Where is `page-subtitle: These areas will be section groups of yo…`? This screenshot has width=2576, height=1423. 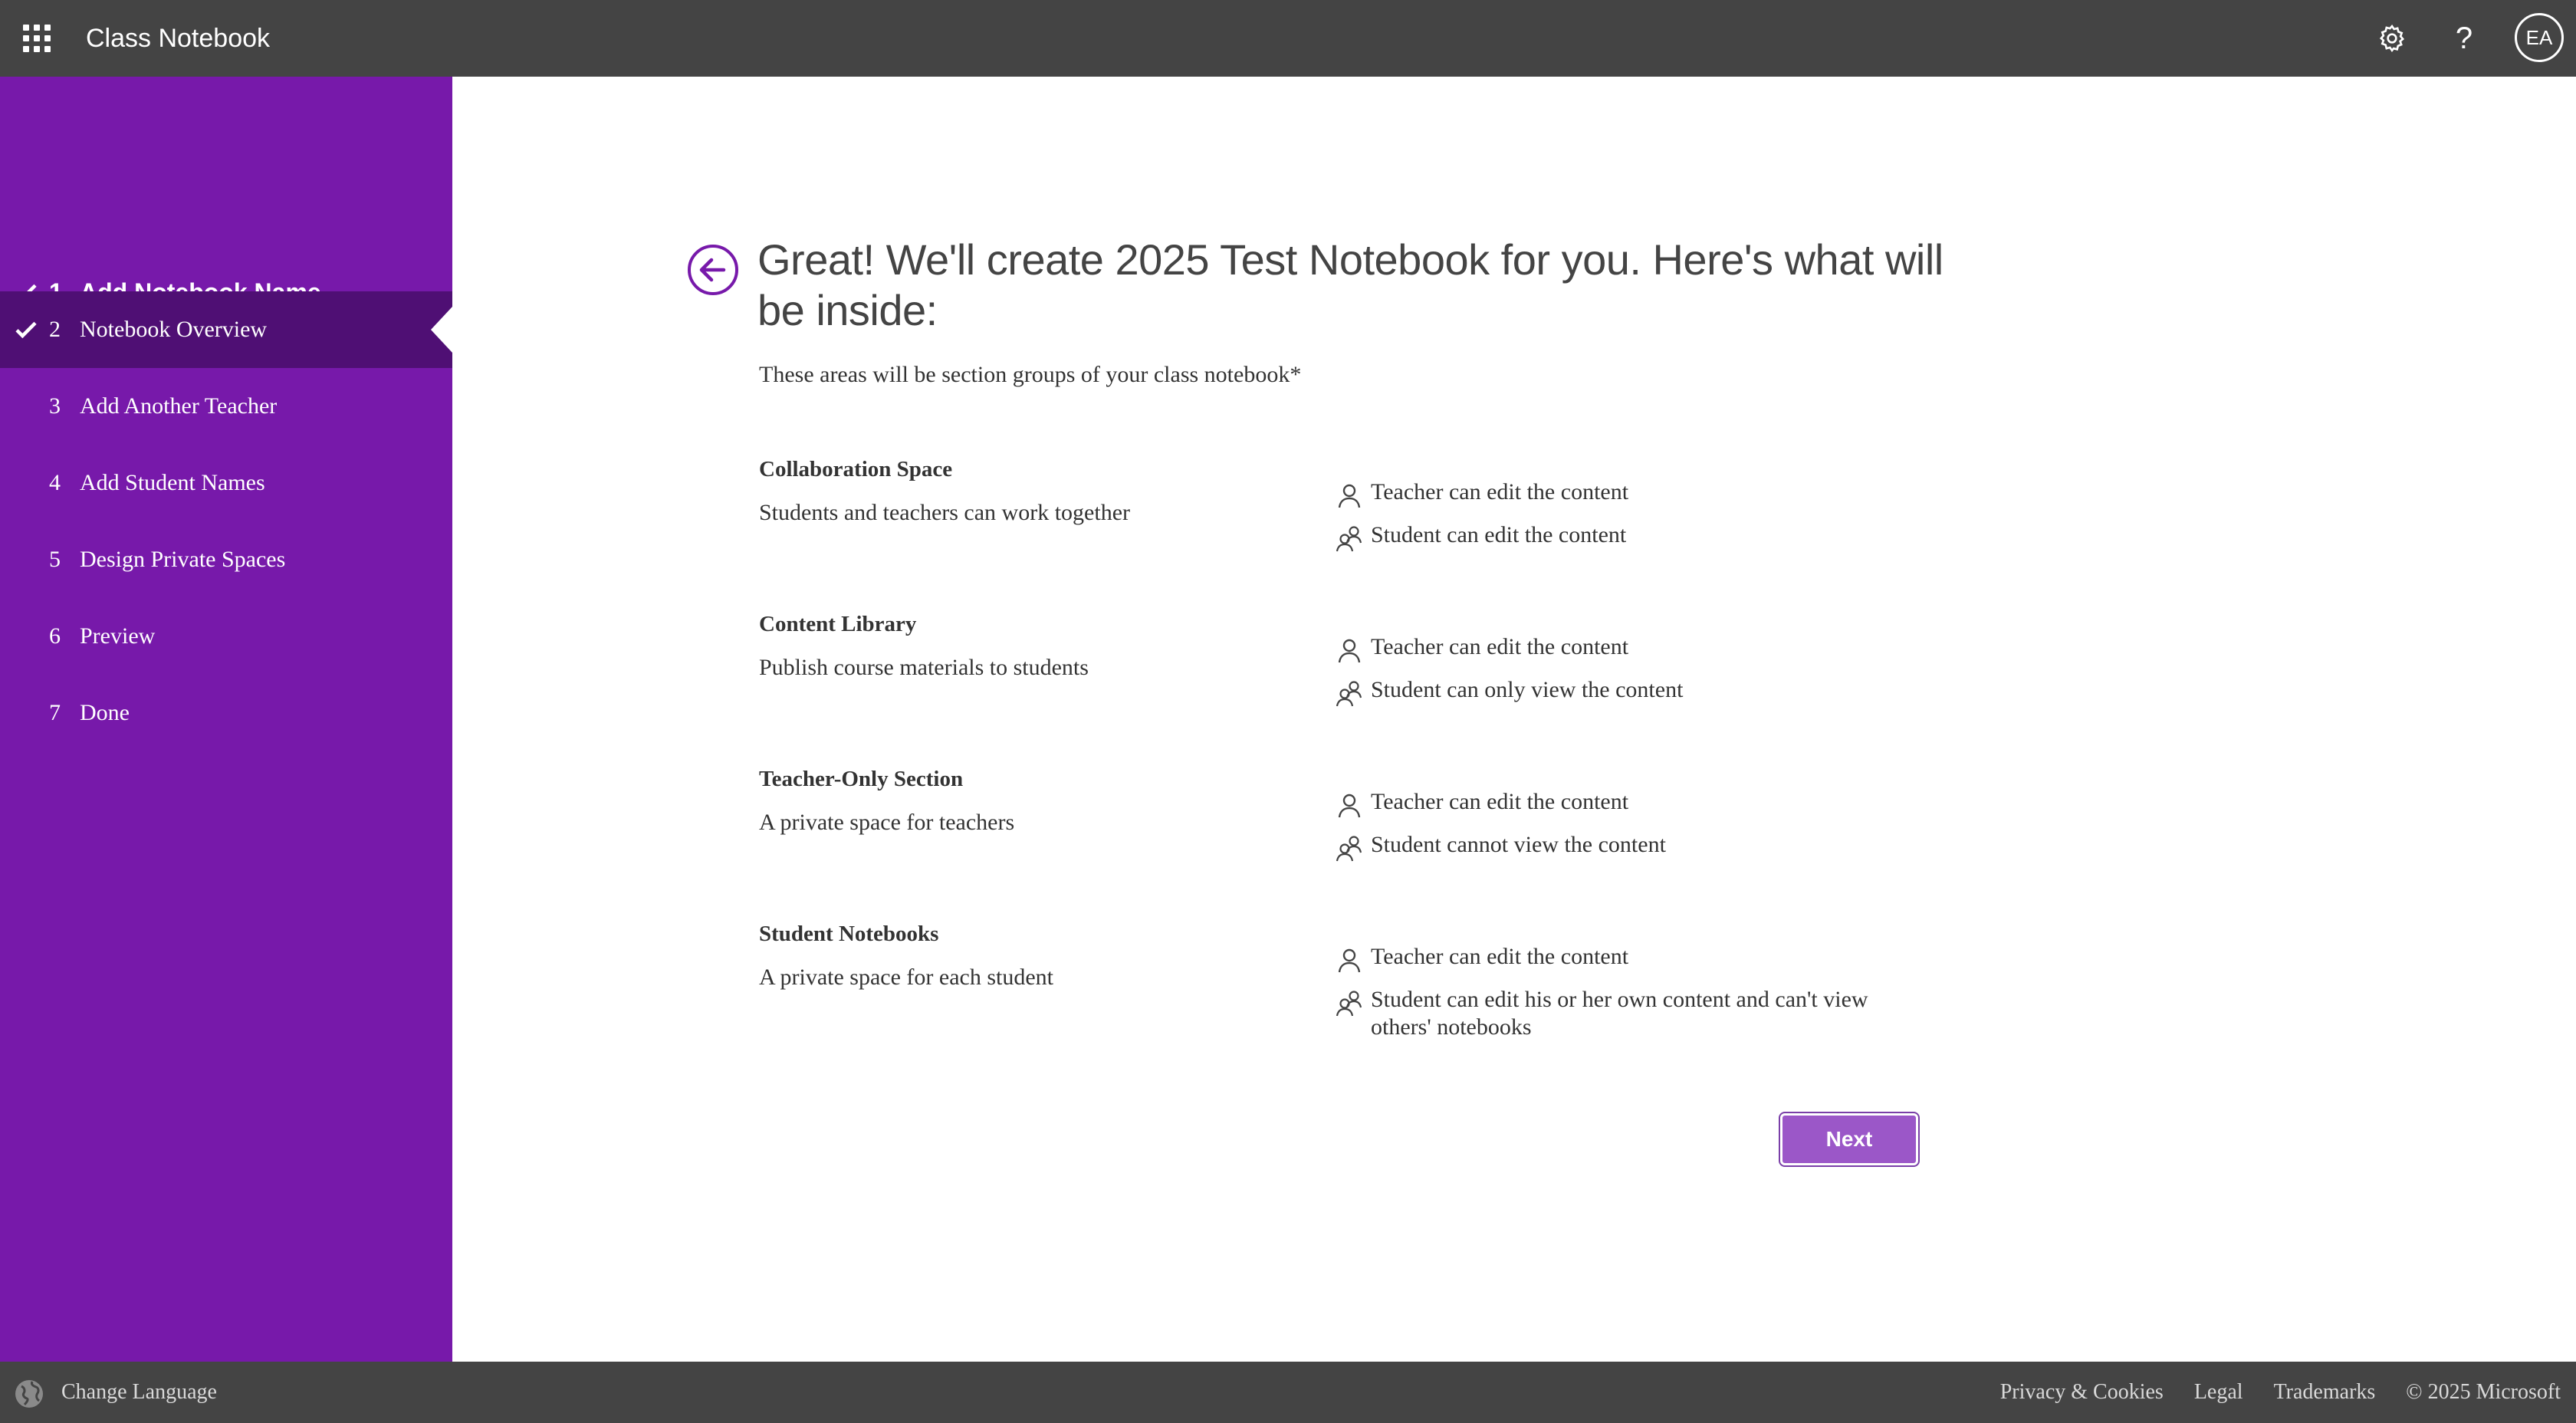 page-subtitle: These areas will be section groups of yo… is located at coordinates (1030, 374).